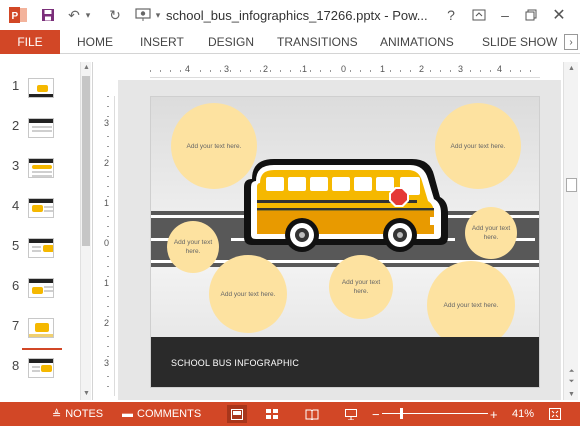  I want to click on slide-number: 2, so click(16, 125).